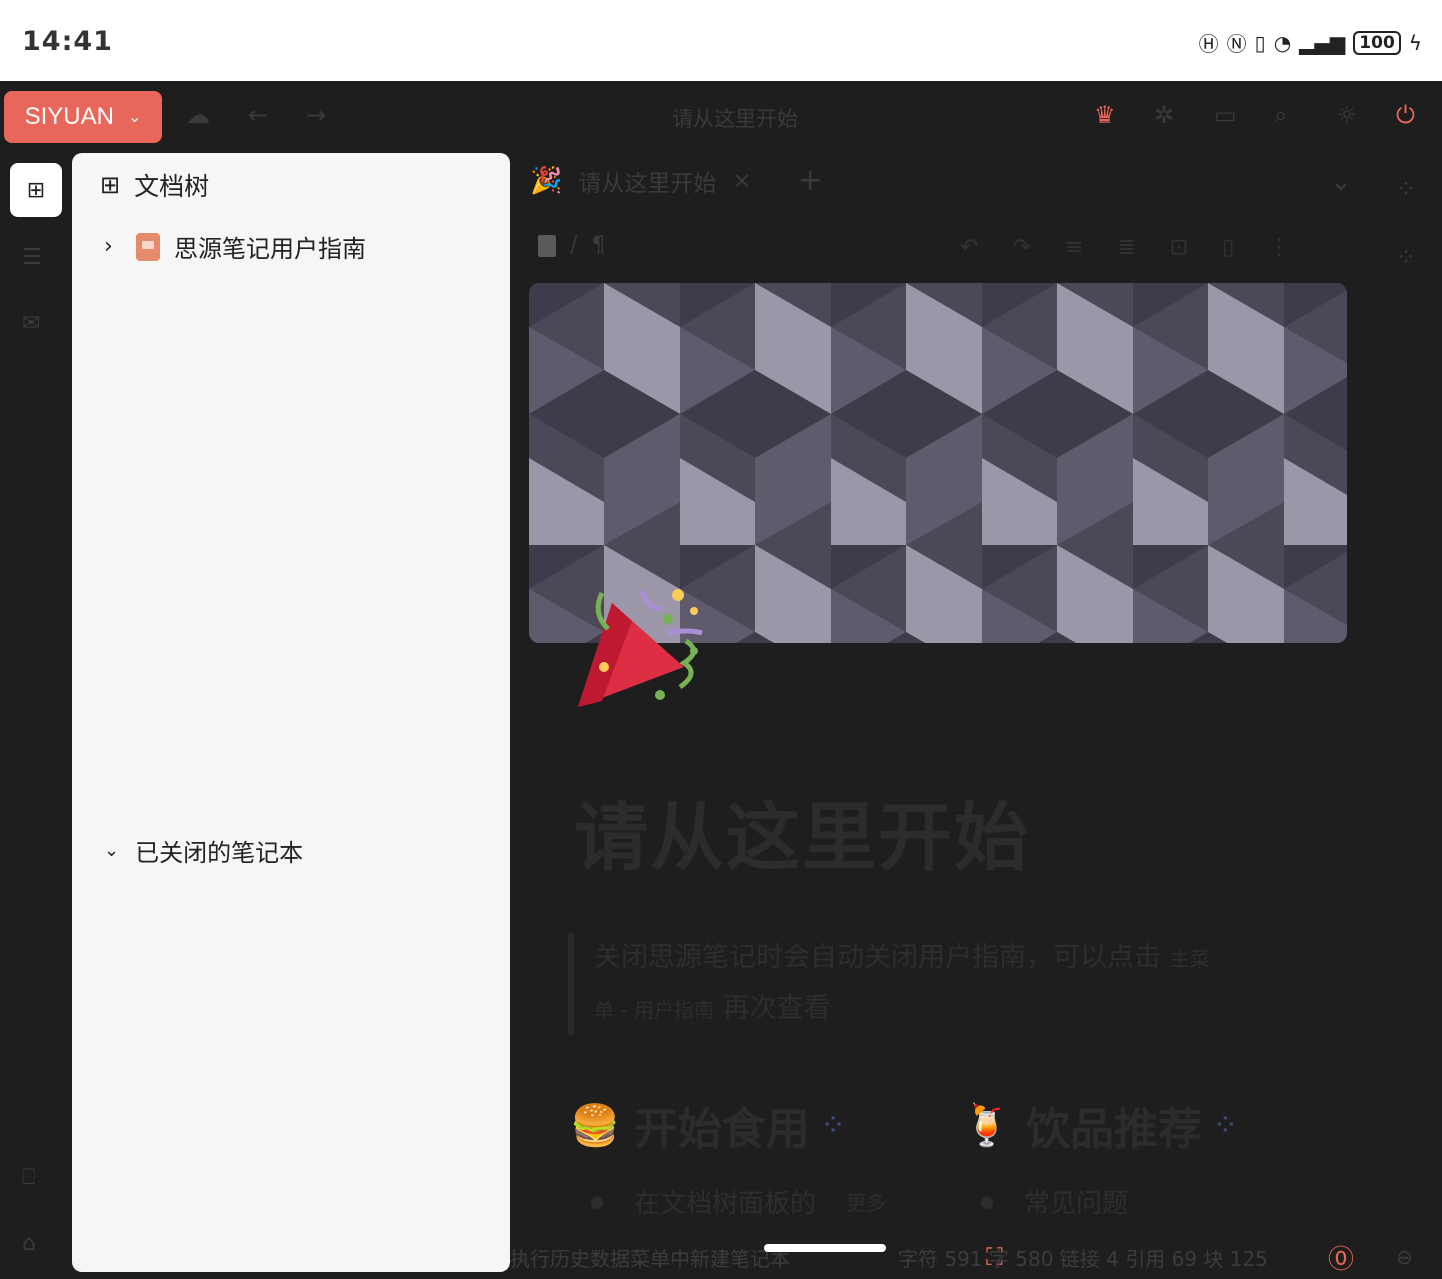 The width and height of the screenshot is (1442, 1279). What do you see at coordinates (1189, 959) in the screenshot?
I see `quote-menu-ref: 主菜` at bounding box center [1189, 959].